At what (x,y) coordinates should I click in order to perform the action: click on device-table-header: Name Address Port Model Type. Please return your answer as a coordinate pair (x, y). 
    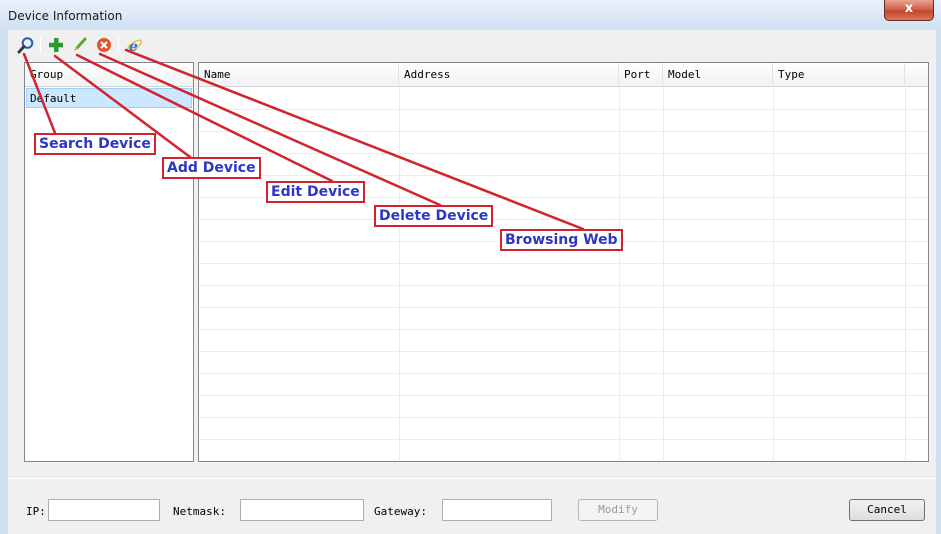
    Looking at the image, I should click on (563, 75).